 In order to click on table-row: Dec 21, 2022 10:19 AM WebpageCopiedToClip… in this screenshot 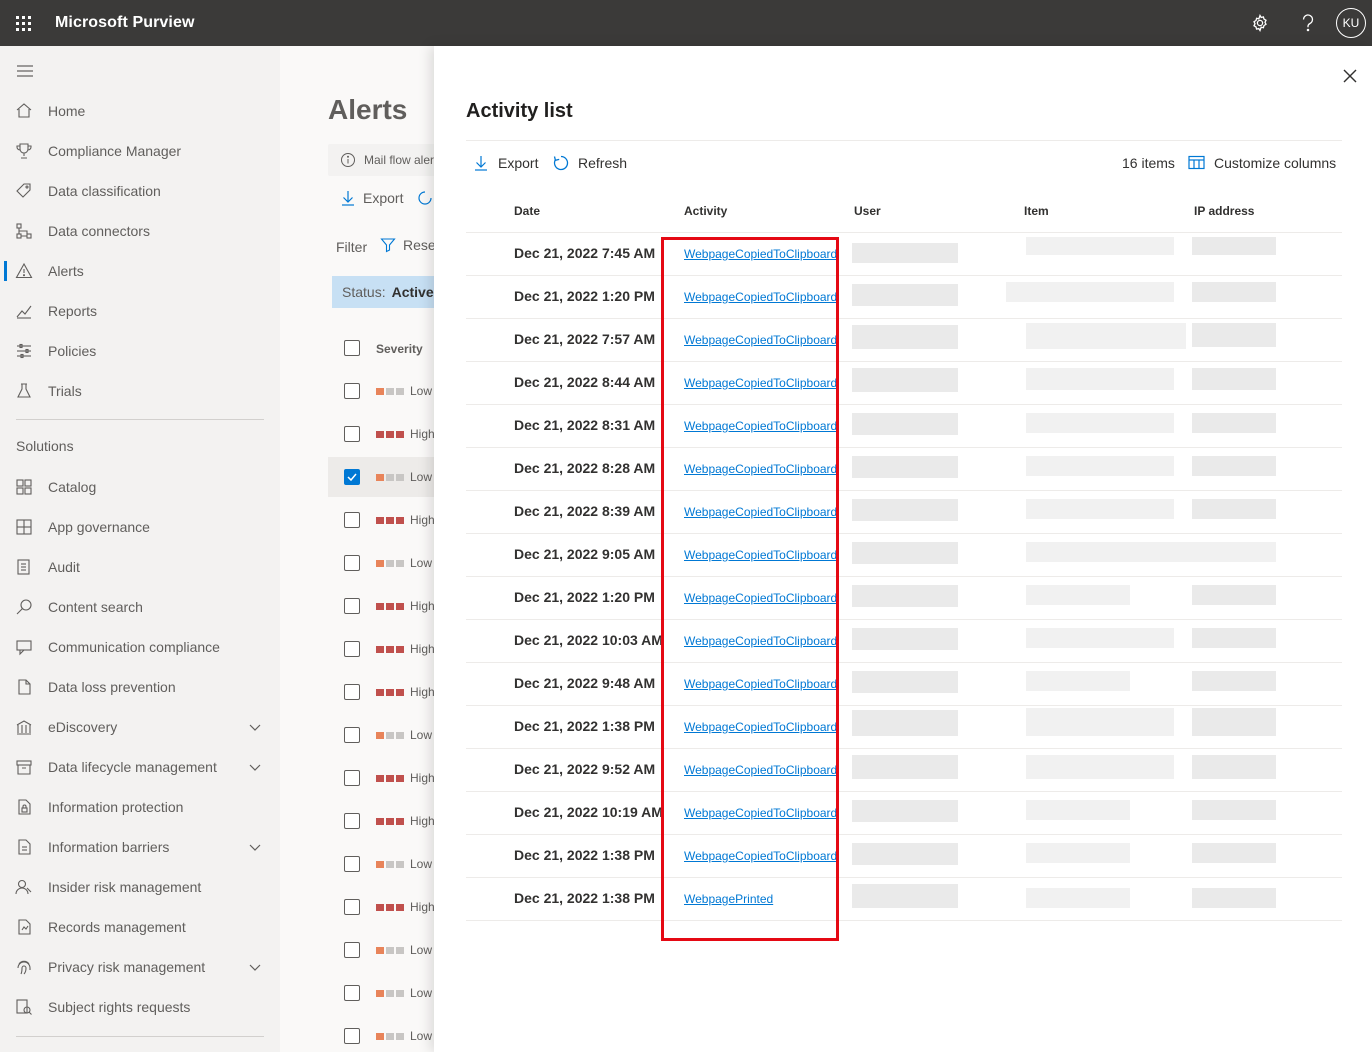, I will do `click(904, 813)`.